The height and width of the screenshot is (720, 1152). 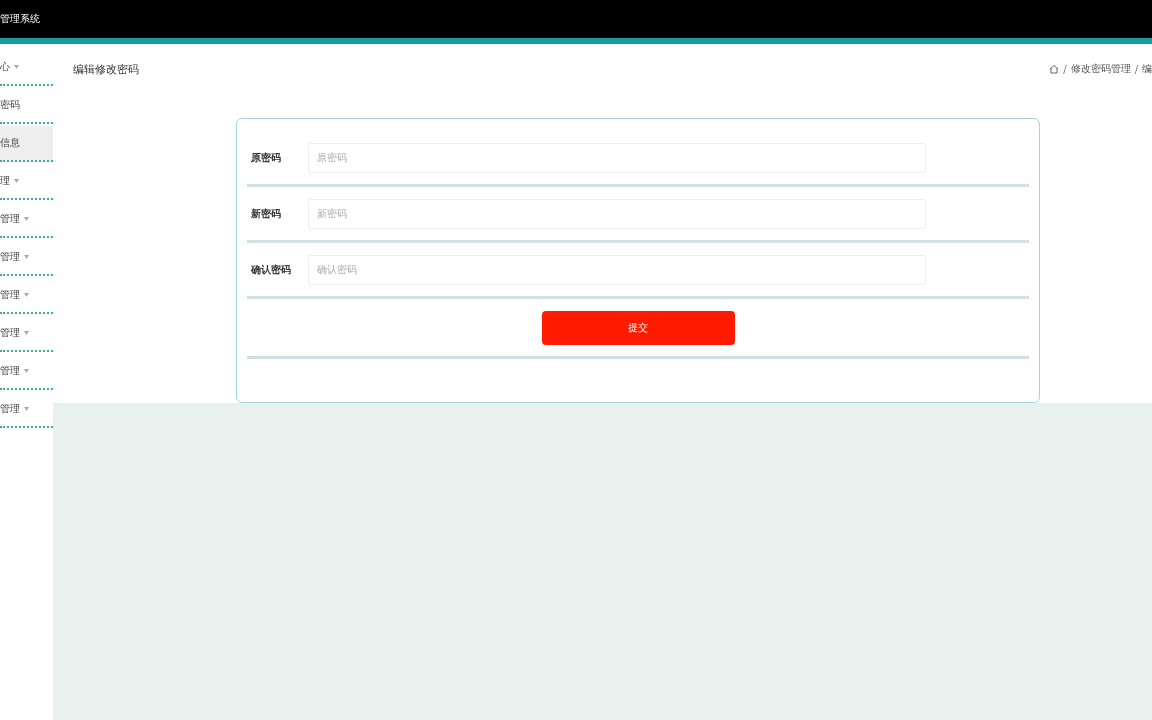 What do you see at coordinates (617, 269) in the screenshot?
I see `password-field: 确认密码` at bounding box center [617, 269].